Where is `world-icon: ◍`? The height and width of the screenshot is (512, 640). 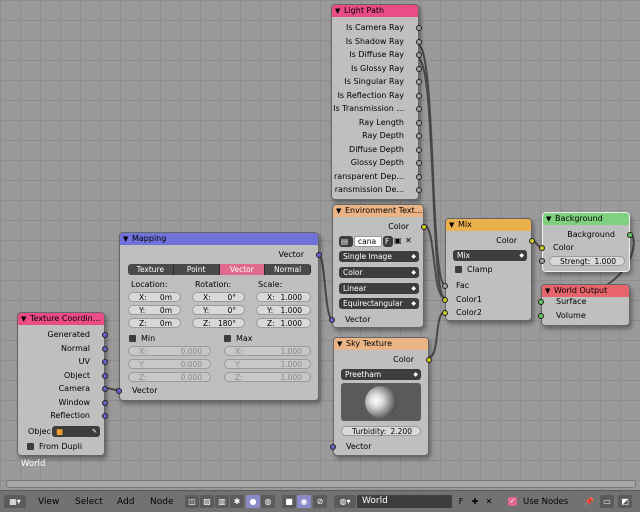 world-icon: ◍ is located at coordinates (268, 501).